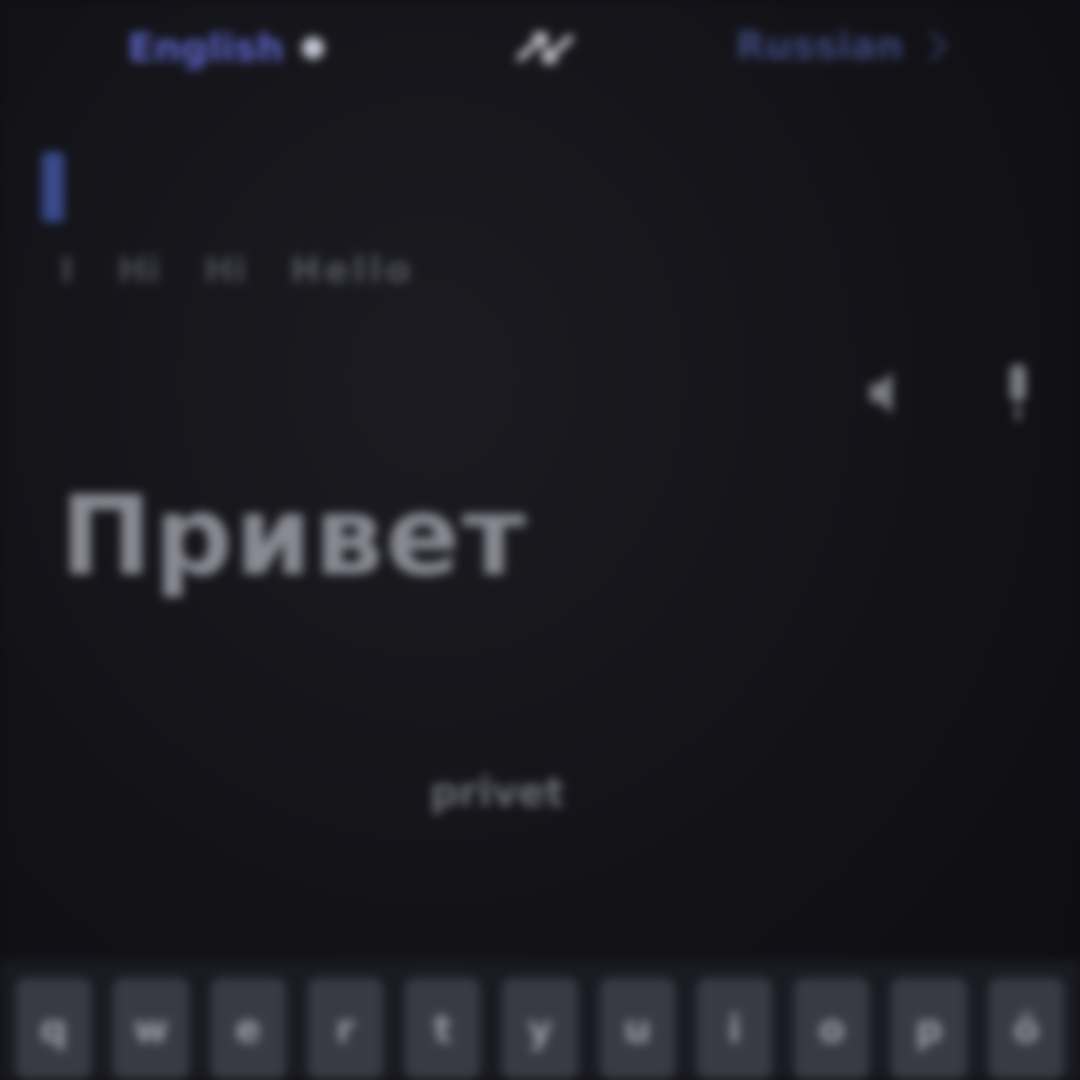 Image resolution: width=1080 pixels, height=1080 pixels. I want to click on top-bar: English Russian, so click(540, 50).